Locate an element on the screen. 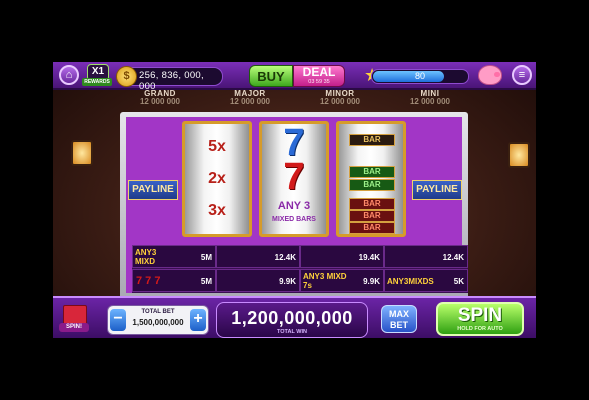 The width and height of the screenshot is (589, 400). spin-hold-label: HOLD FOR AUTO is located at coordinates (480, 329).